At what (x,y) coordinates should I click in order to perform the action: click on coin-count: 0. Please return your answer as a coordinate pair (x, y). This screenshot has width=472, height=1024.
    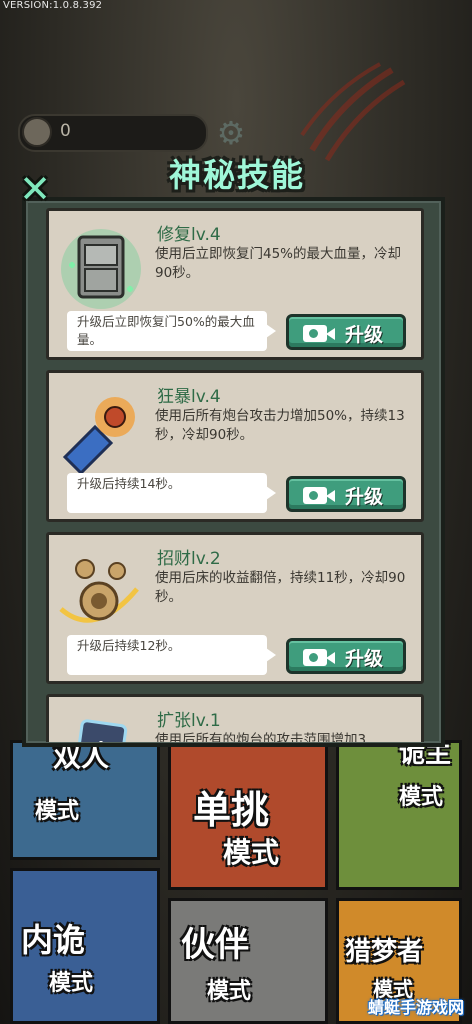
    Looking at the image, I should click on (65, 131).